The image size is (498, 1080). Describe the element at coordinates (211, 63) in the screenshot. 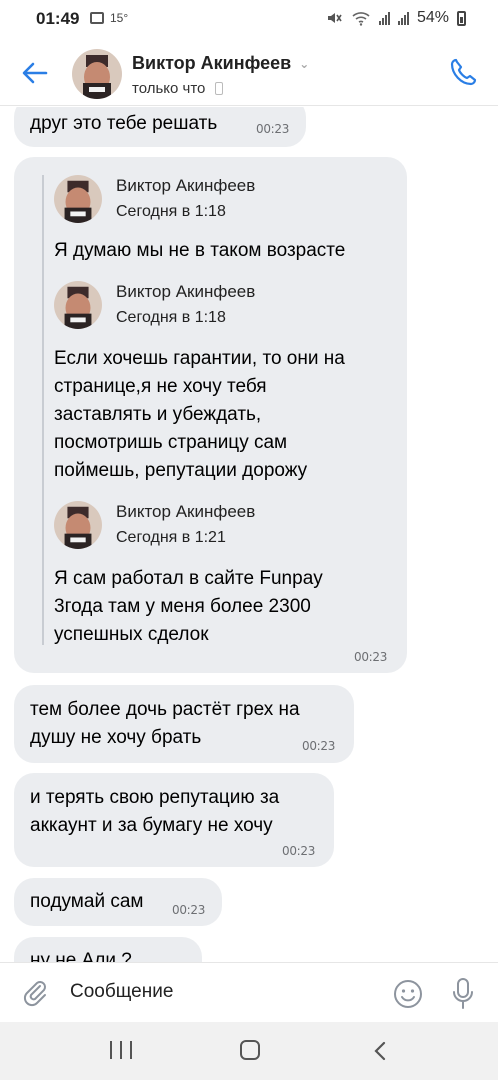

I see `contact-name: Виктор Акинфеев` at that location.